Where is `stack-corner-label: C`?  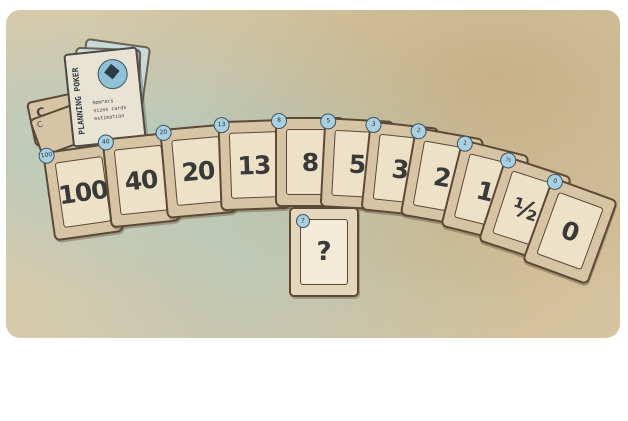
stack-corner-label: C is located at coordinates (40, 124).